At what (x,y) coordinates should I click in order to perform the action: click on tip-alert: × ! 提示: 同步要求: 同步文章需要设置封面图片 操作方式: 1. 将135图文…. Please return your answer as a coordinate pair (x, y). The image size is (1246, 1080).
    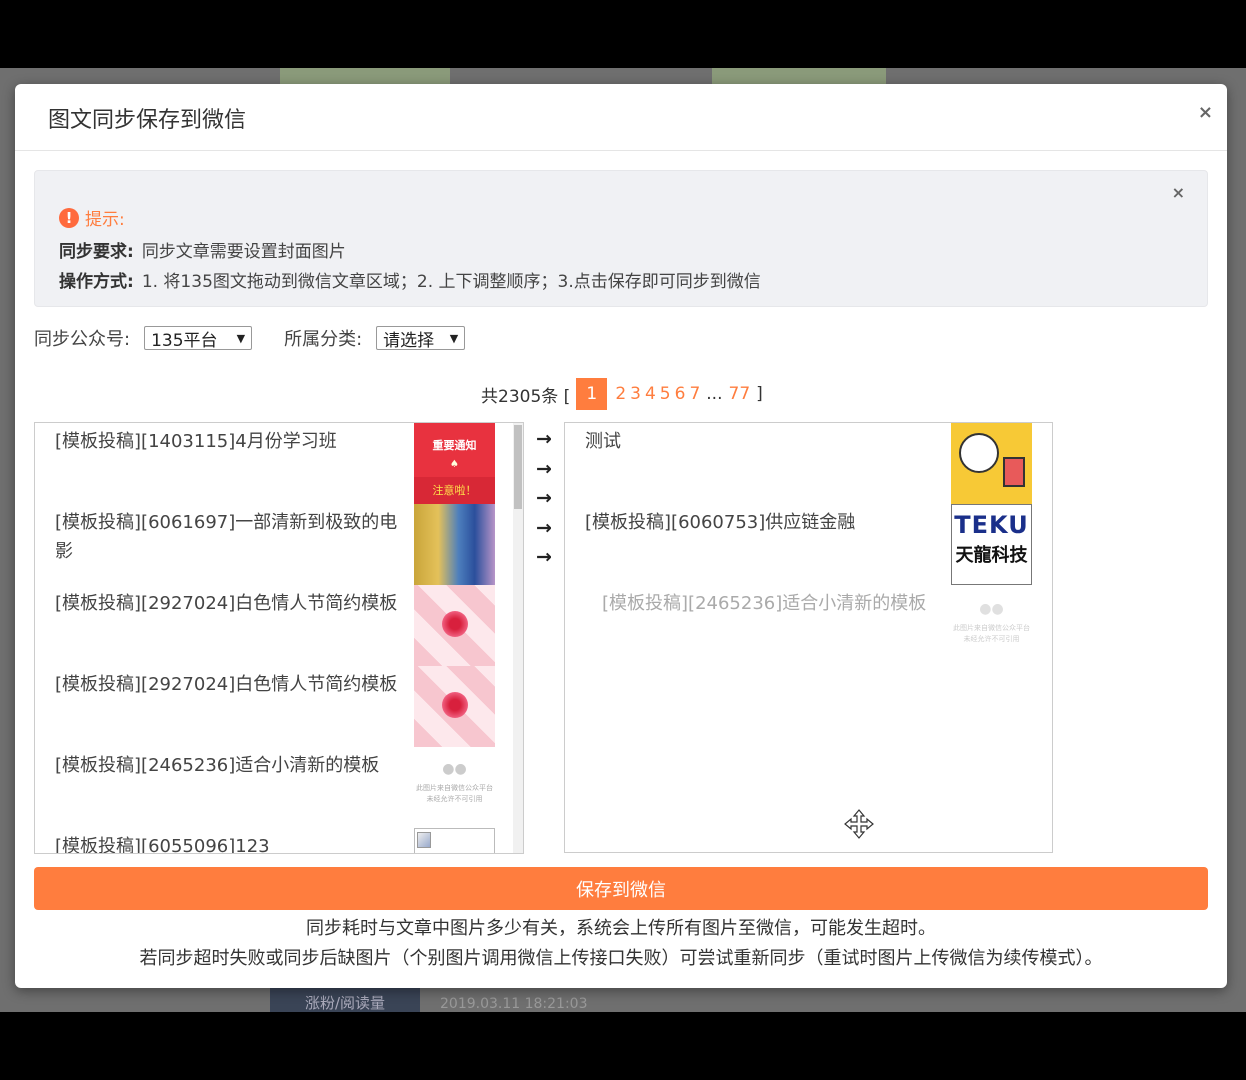
    Looking at the image, I should click on (621, 238).